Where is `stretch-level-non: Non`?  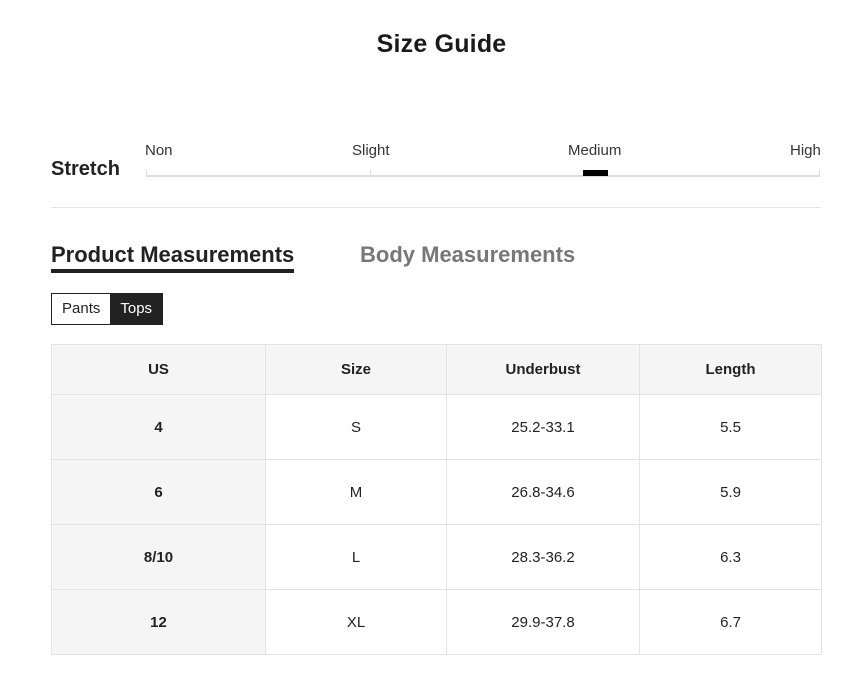
stretch-level-non: Non is located at coordinates (159, 150).